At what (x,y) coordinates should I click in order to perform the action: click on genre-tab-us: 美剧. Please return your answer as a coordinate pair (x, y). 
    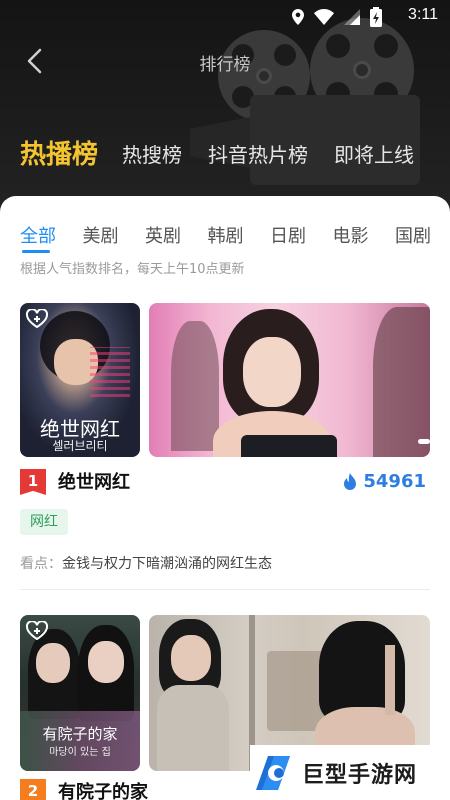
    Looking at the image, I should click on (114, 235).